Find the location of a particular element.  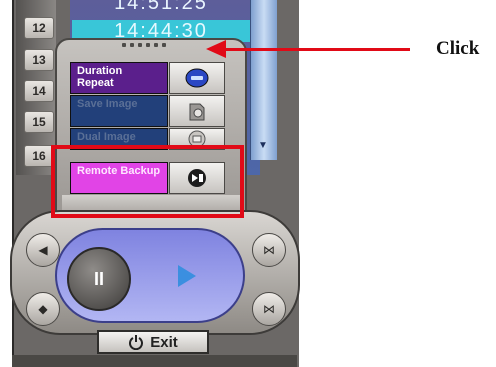

exit-button: Exit is located at coordinates (153, 342).